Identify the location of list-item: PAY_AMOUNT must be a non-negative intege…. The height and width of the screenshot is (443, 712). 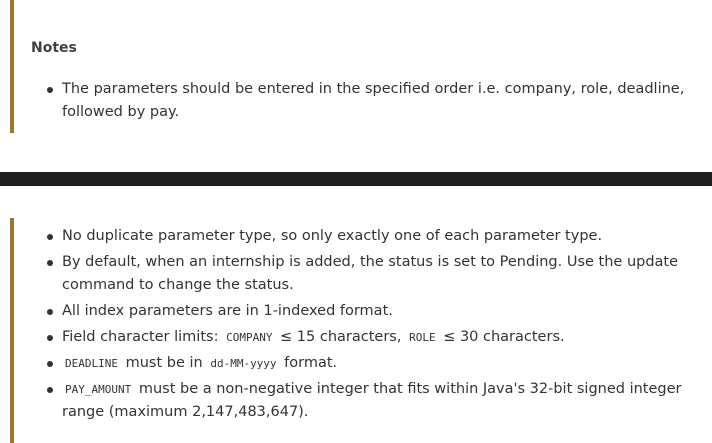
(359, 401).